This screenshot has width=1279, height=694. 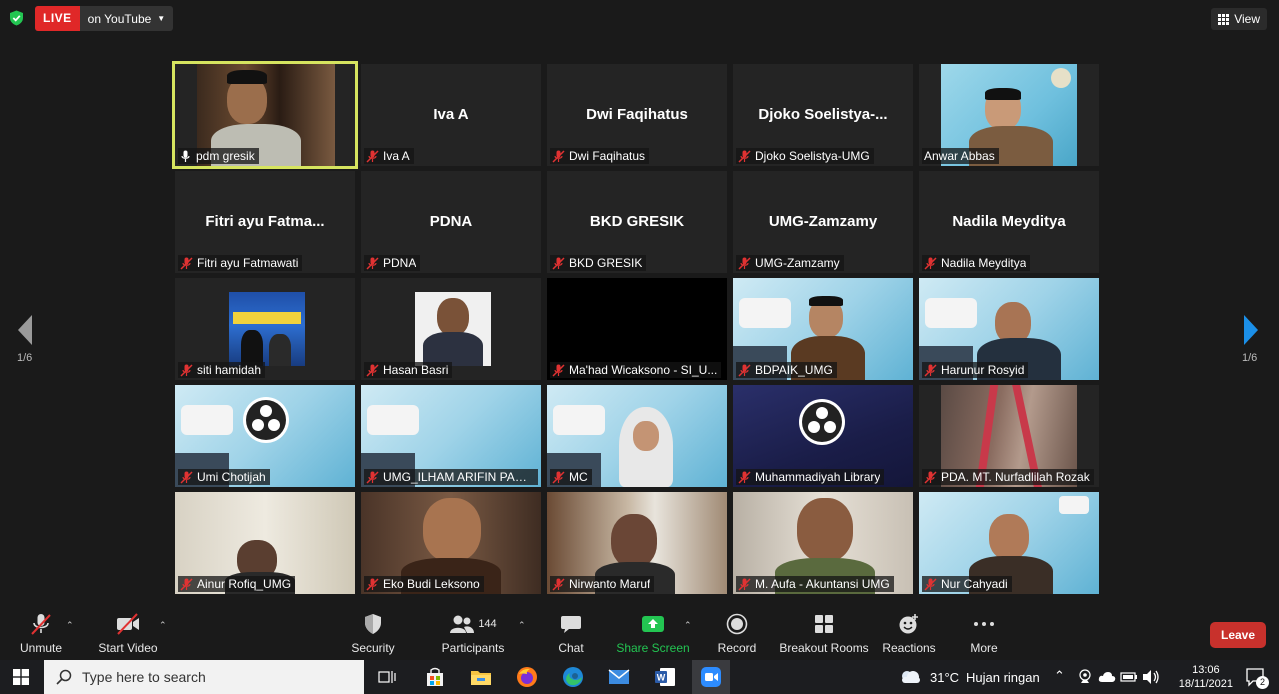 I want to click on file-explorer-icon, so click(x=481, y=677).